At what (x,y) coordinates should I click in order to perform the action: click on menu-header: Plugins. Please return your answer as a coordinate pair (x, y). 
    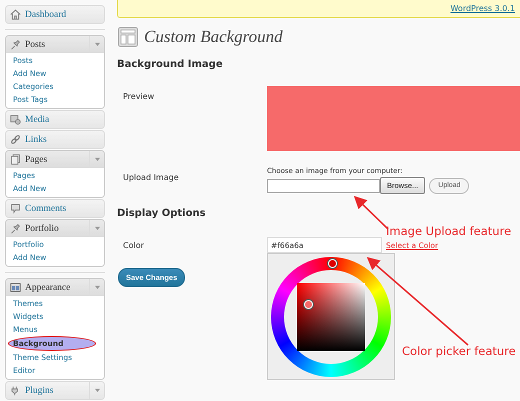
    Looking at the image, I should click on (55, 390).